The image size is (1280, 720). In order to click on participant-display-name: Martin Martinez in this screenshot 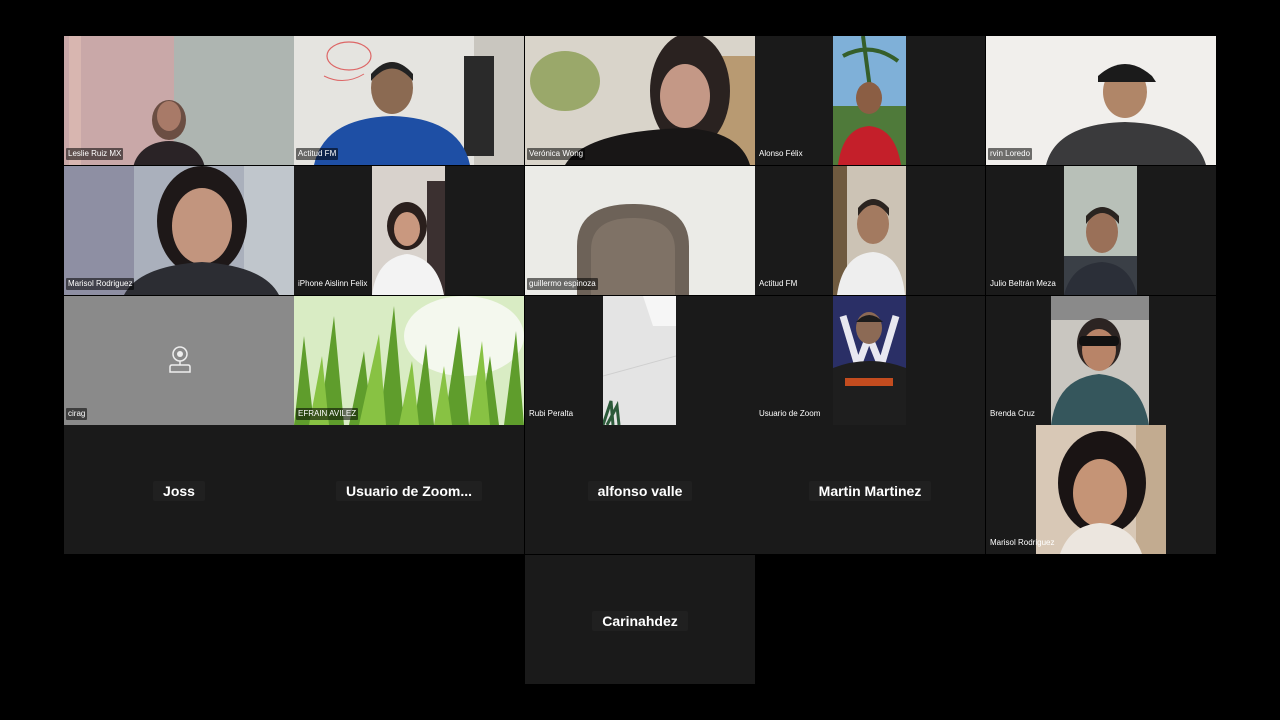, I will do `click(870, 491)`.